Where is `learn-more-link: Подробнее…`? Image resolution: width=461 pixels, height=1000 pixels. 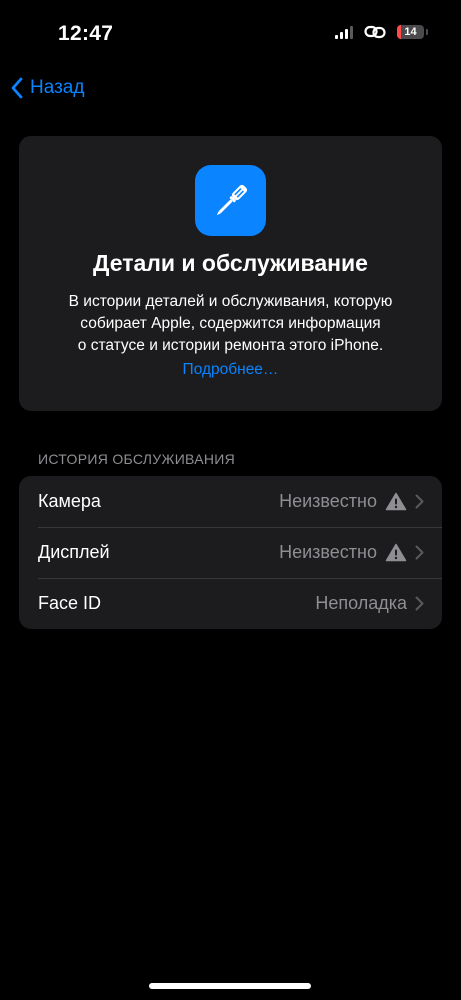
learn-more-link: Подробнее… is located at coordinates (230, 370).